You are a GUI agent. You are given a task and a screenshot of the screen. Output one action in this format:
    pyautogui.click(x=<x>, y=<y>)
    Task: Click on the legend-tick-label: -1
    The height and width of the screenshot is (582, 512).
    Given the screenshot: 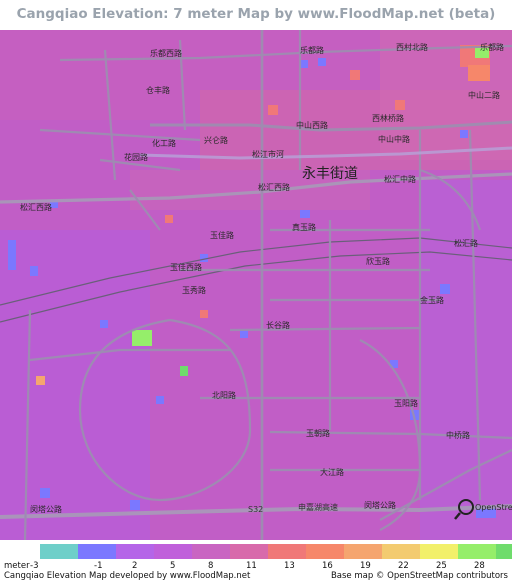 What is the action you would take?
    pyautogui.click(x=98, y=566)
    